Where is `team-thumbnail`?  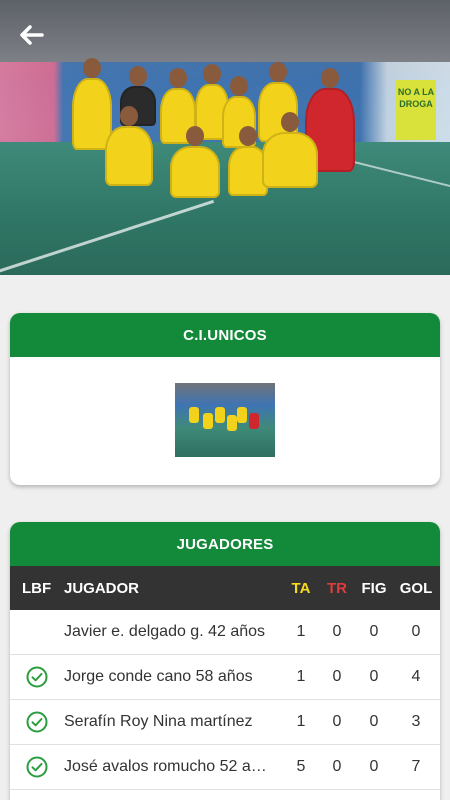 team-thumbnail is located at coordinates (225, 420).